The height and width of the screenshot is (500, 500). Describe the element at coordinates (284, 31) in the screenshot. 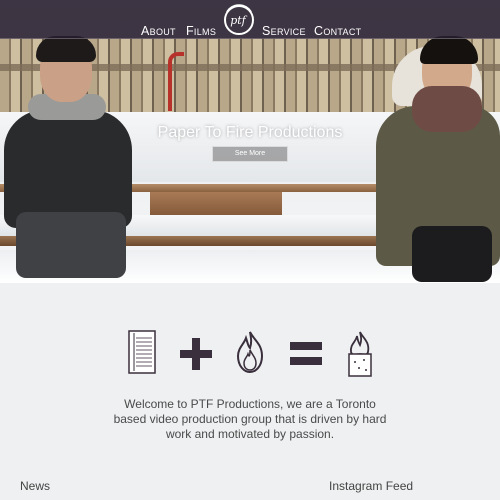

I see `nav-service-link: Service` at that location.